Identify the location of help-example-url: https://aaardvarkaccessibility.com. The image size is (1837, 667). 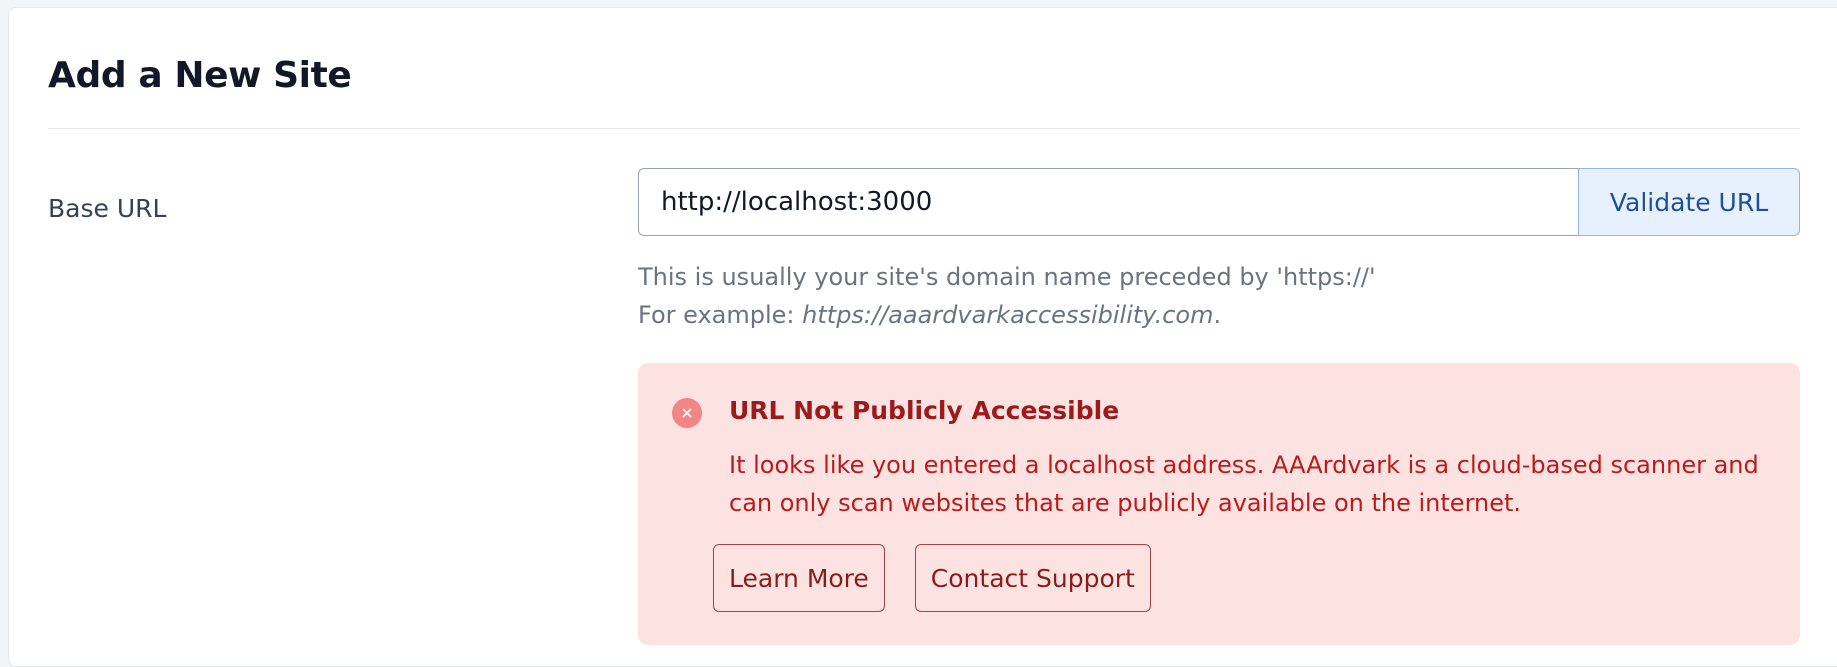
(1008, 315).